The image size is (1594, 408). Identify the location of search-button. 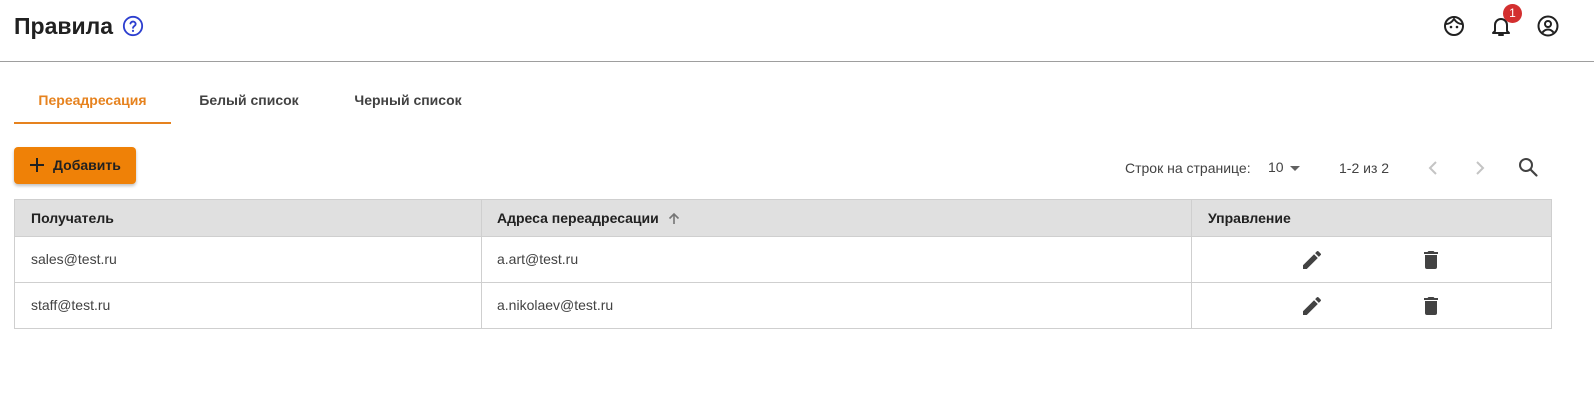
(1528, 167).